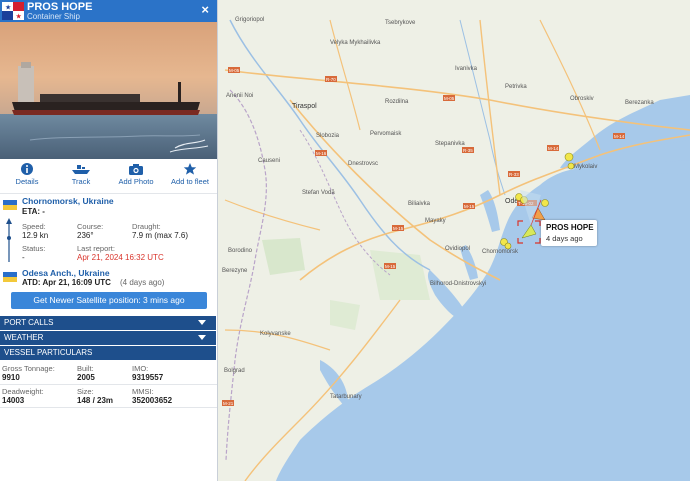  What do you see at coordinates (564, 238) in the screenshot?
I see `vessel-map-label-time: 4 days ago` at bounding box center [564, 238].